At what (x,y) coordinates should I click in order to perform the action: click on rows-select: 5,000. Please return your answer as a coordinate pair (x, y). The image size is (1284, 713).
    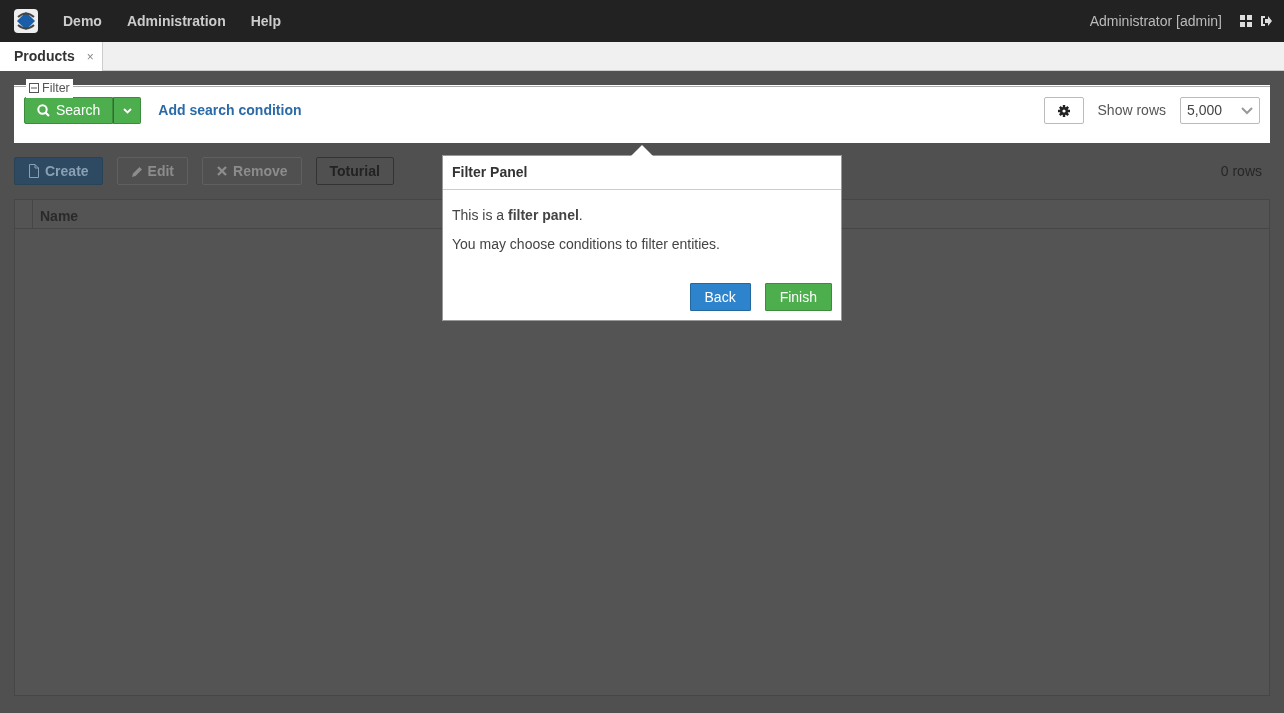
    Looking at the image, I should click on (1220, 110).